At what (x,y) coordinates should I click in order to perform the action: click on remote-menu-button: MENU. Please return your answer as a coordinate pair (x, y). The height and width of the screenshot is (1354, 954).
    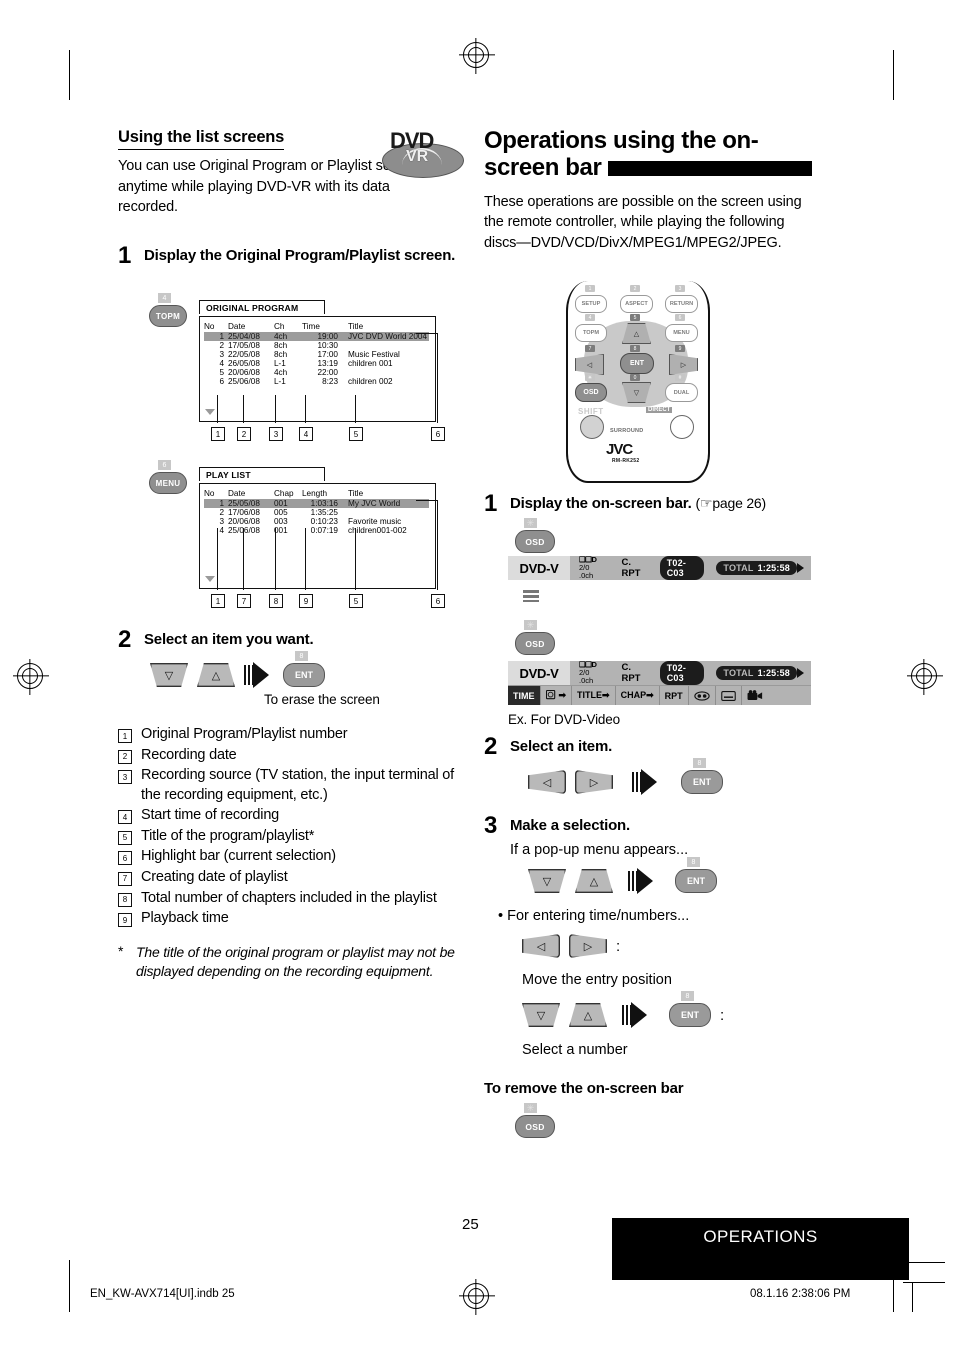
    Looking at the image, I should click on (681, 333).